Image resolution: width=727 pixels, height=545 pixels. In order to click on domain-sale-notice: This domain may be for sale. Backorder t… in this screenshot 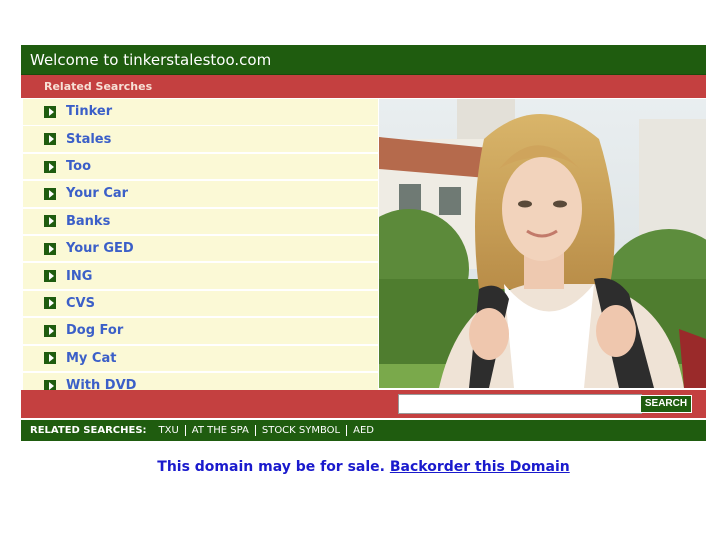, I will do `click(363, 467)`.